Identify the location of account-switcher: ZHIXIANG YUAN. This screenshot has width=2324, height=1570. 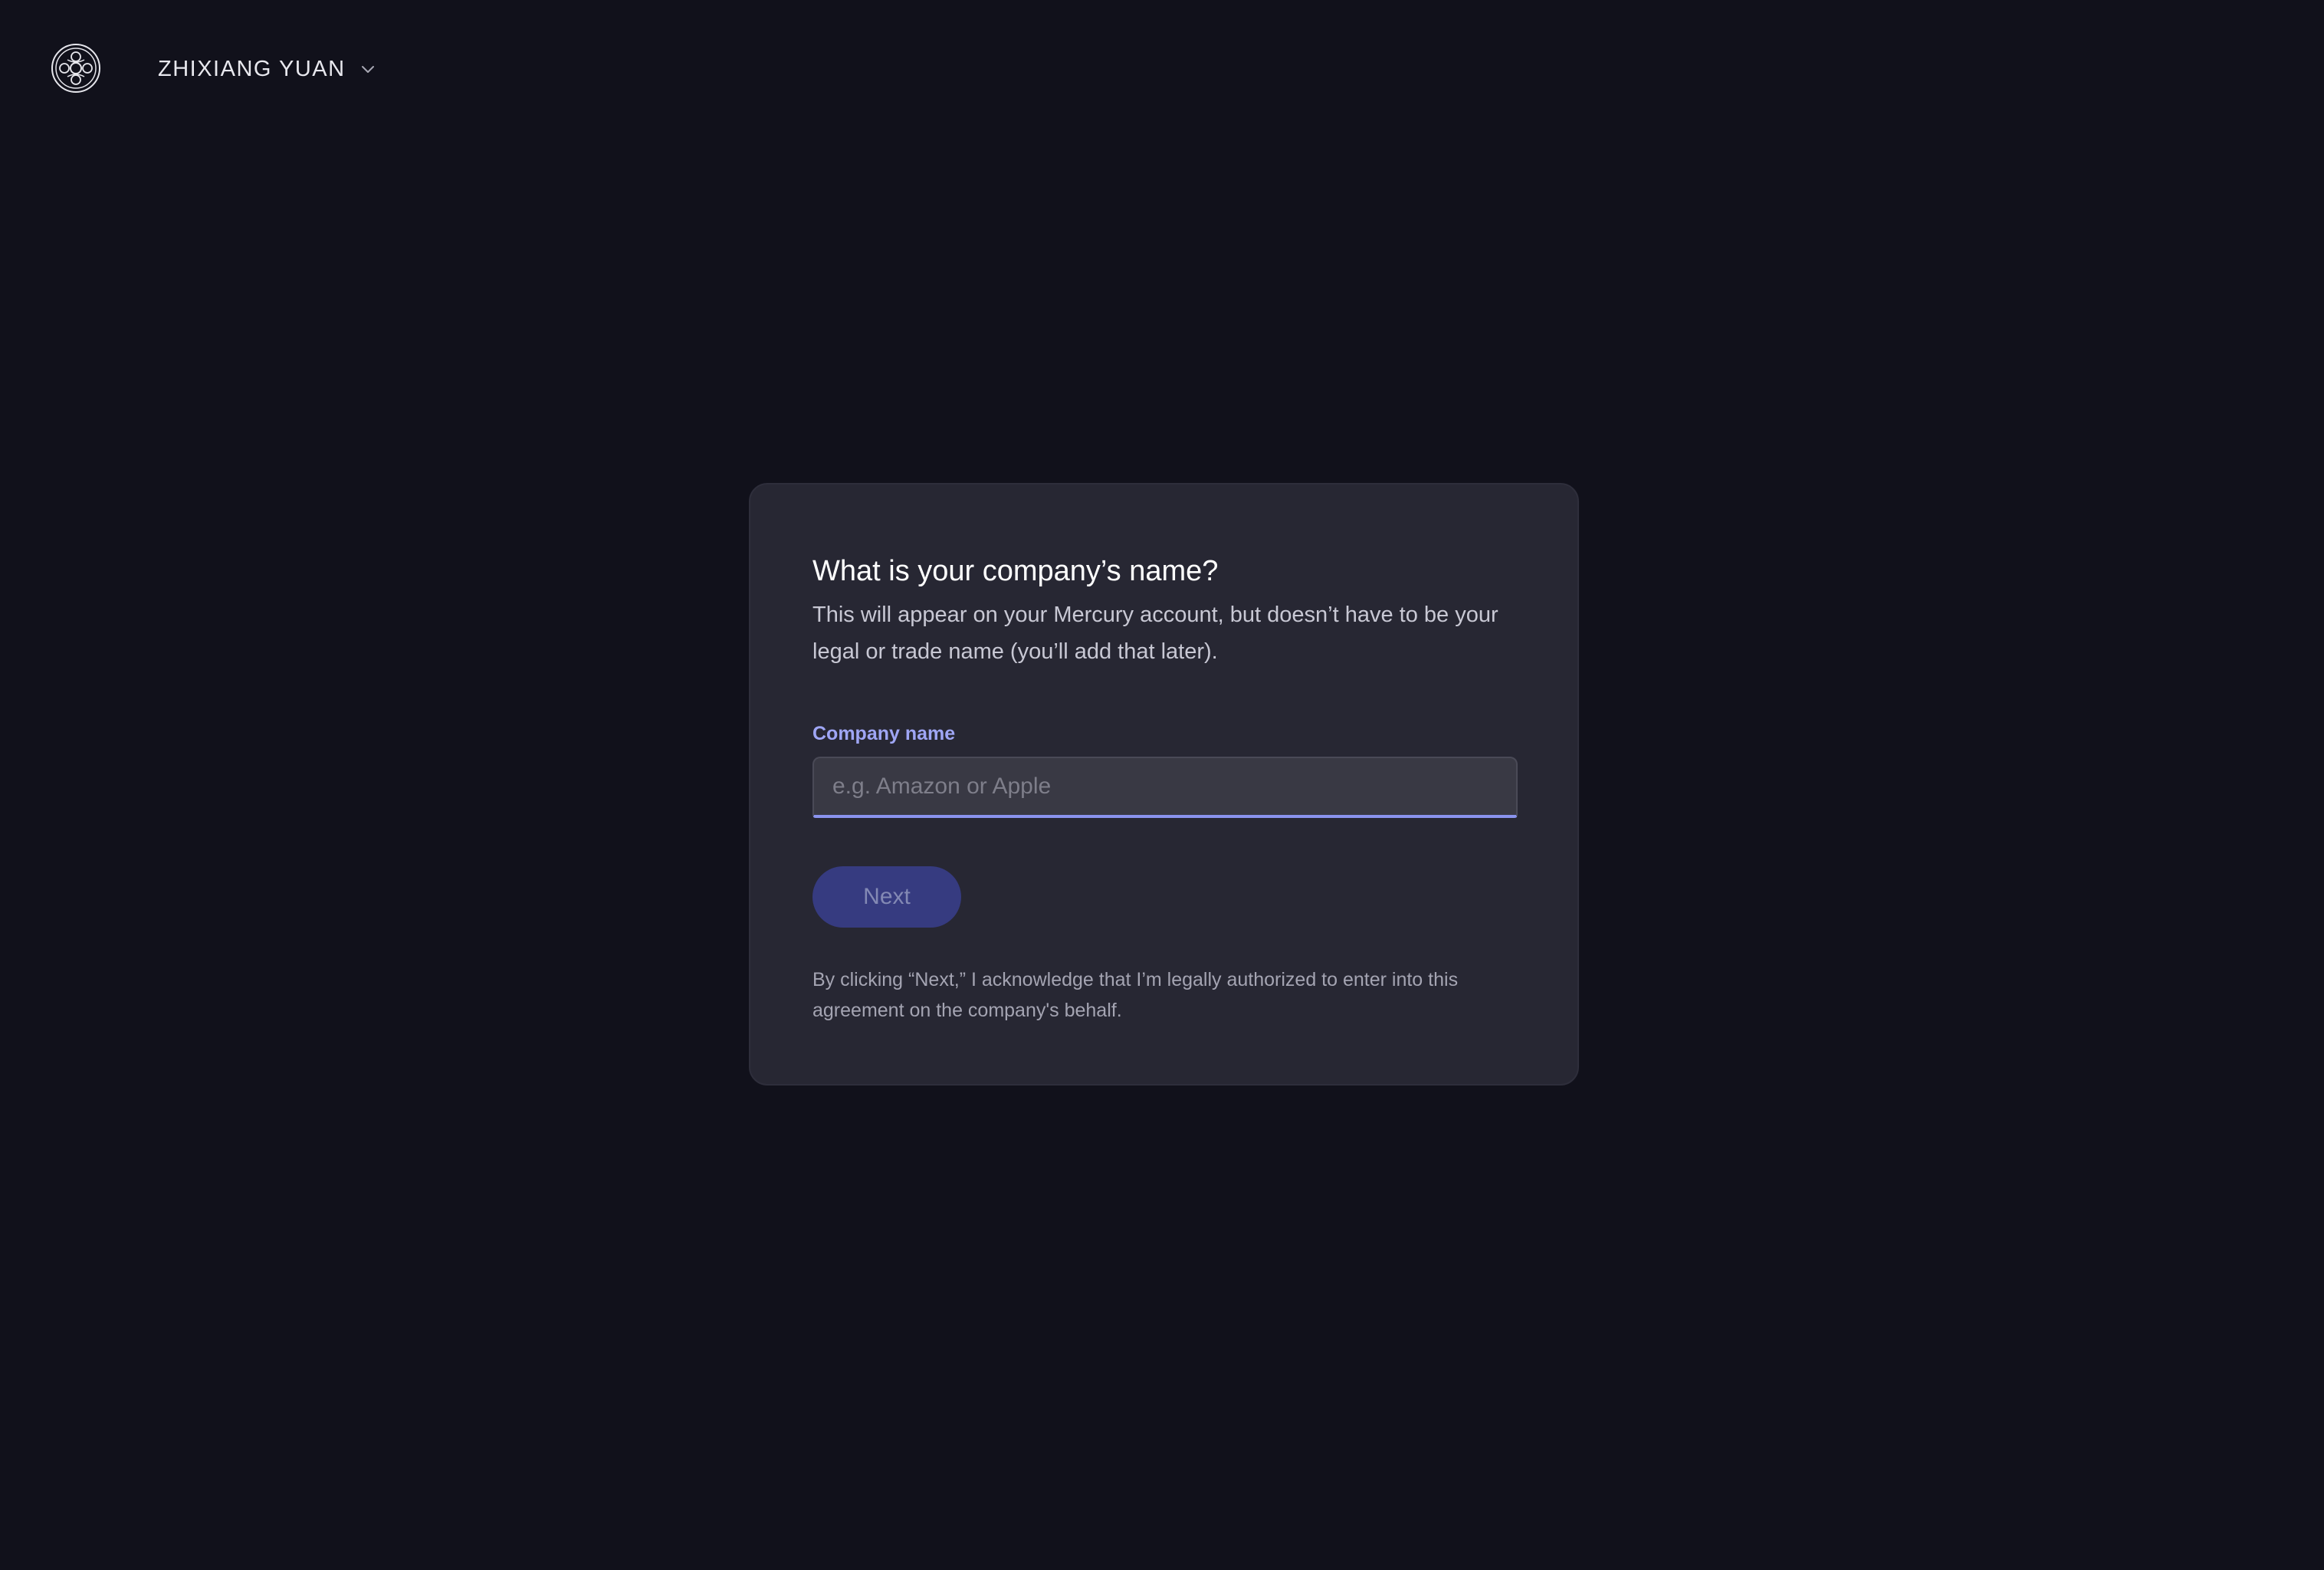
(267, 69).